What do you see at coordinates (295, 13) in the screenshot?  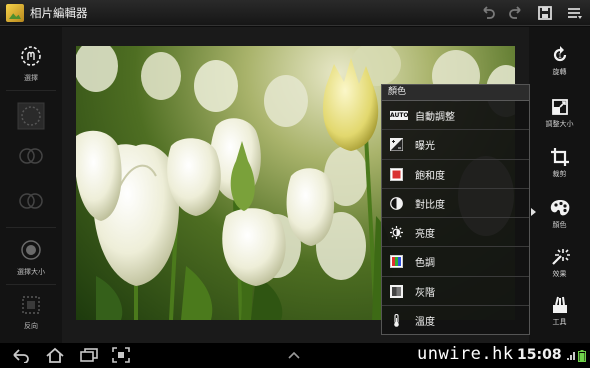 I see `title-bar: 相片編輯器` at bounding box center [295, 13].